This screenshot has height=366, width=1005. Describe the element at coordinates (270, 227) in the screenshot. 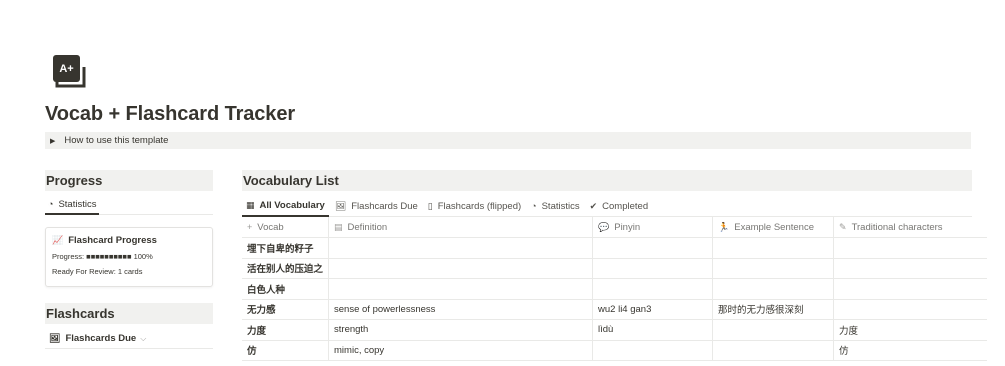

I see `column-label: Vocab` at that location.